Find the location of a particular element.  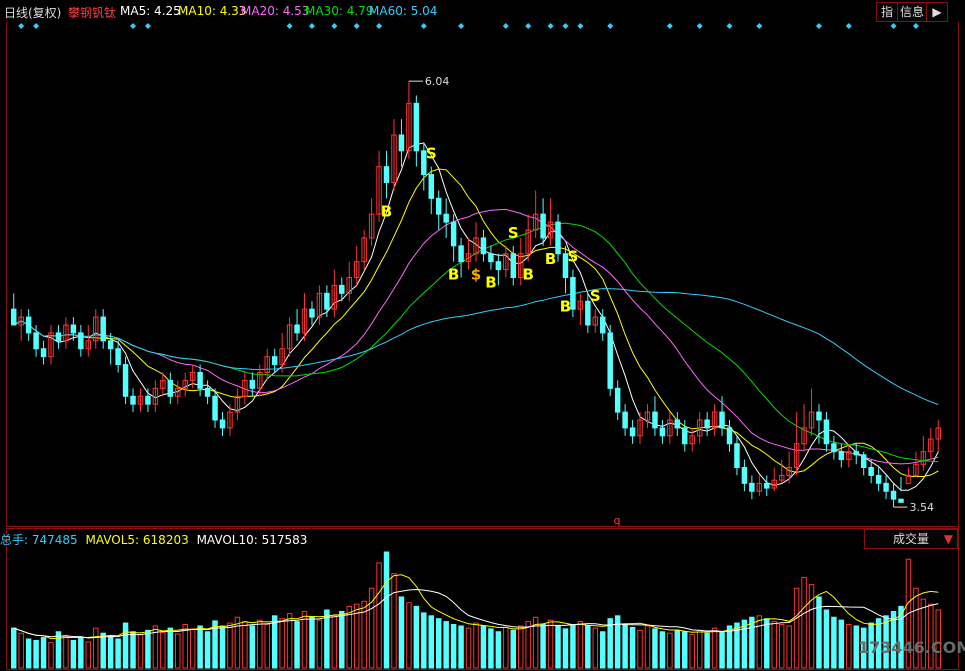

watermark: 173446.COM is located at coordinates (911, 647).